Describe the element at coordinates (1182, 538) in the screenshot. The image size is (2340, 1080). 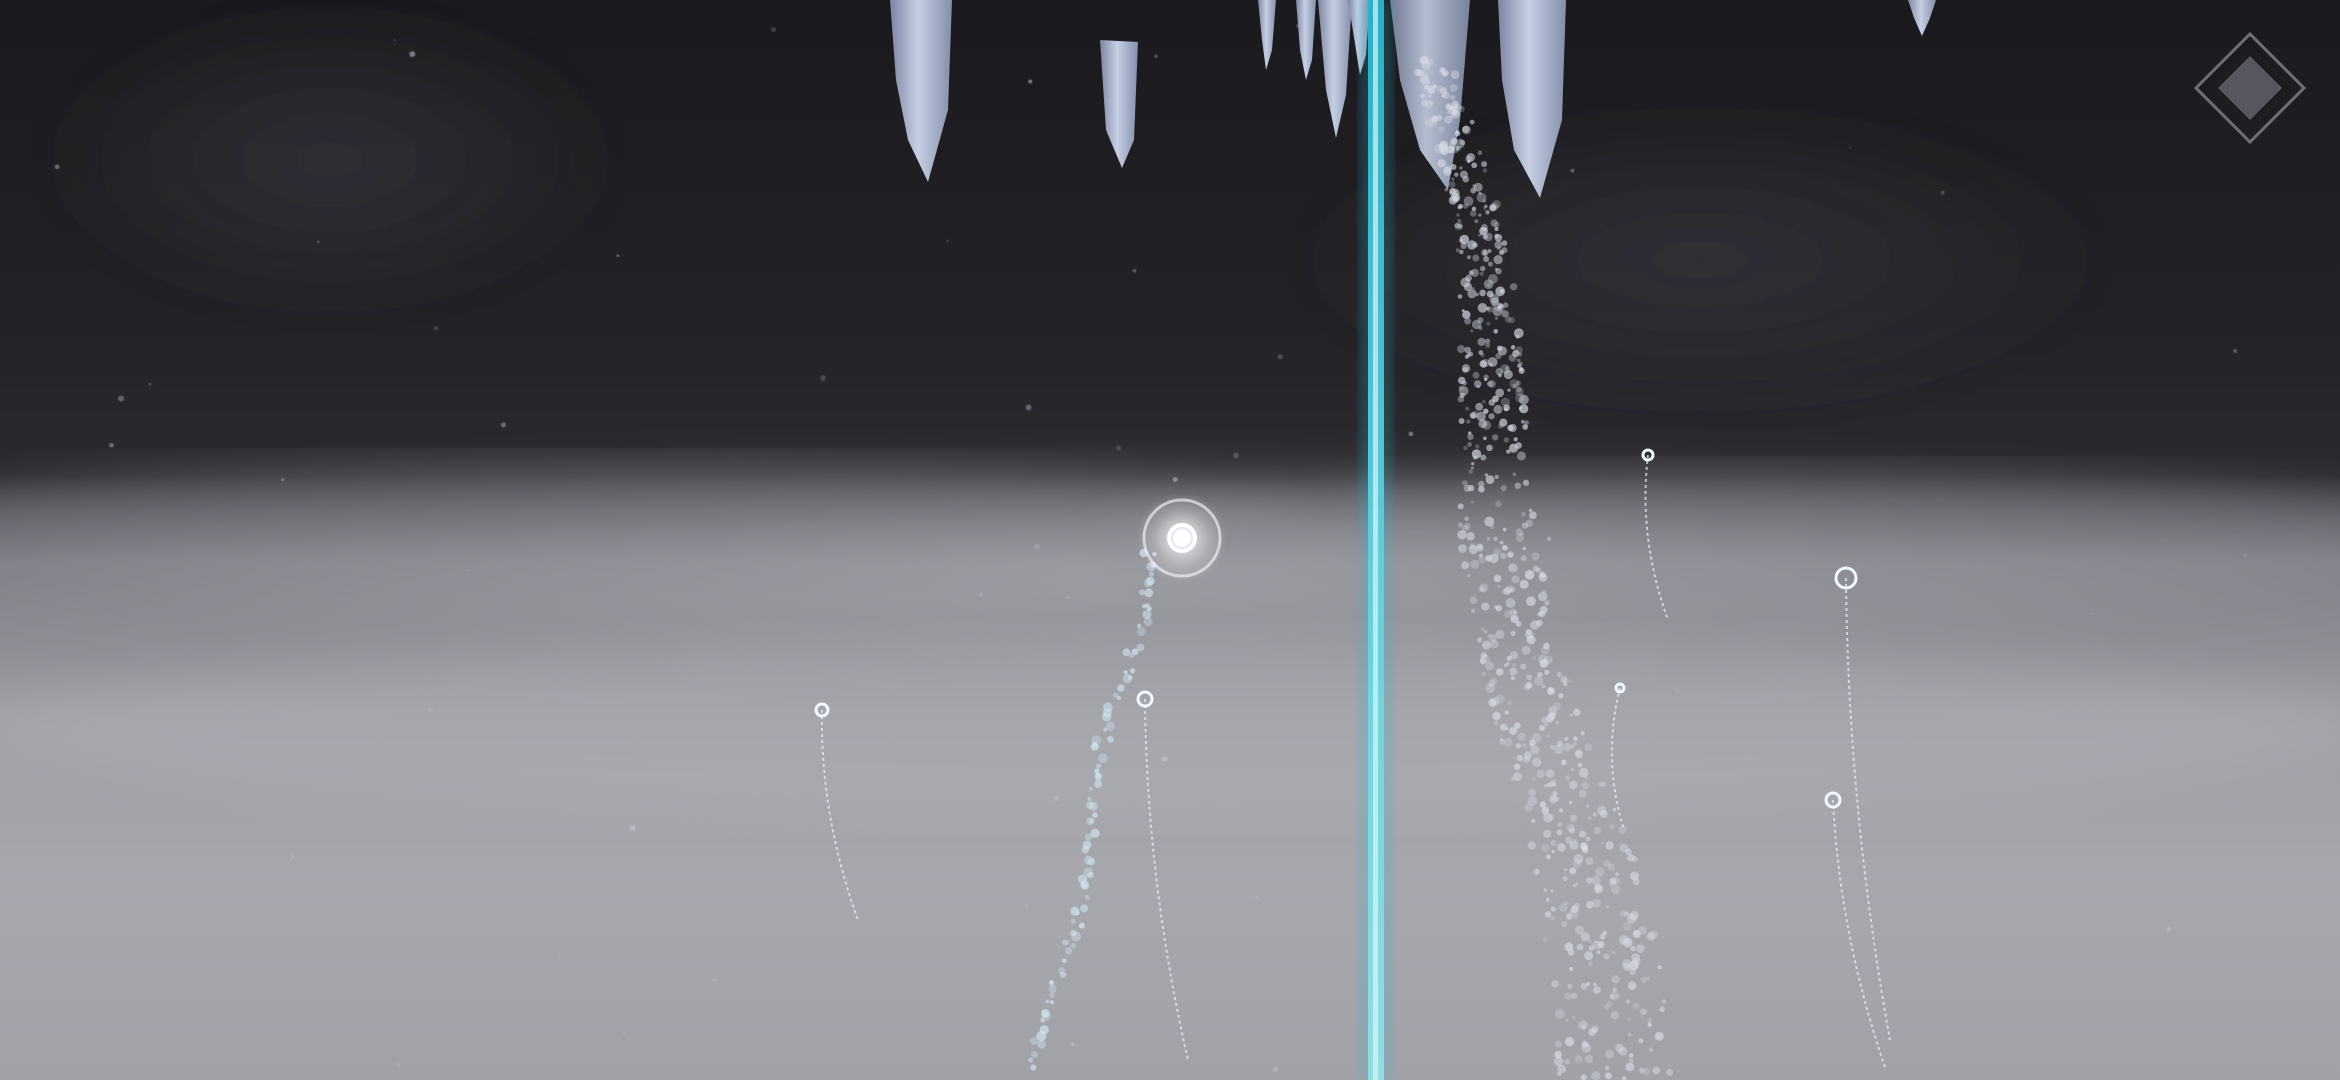
I see `player-orb` at that location.